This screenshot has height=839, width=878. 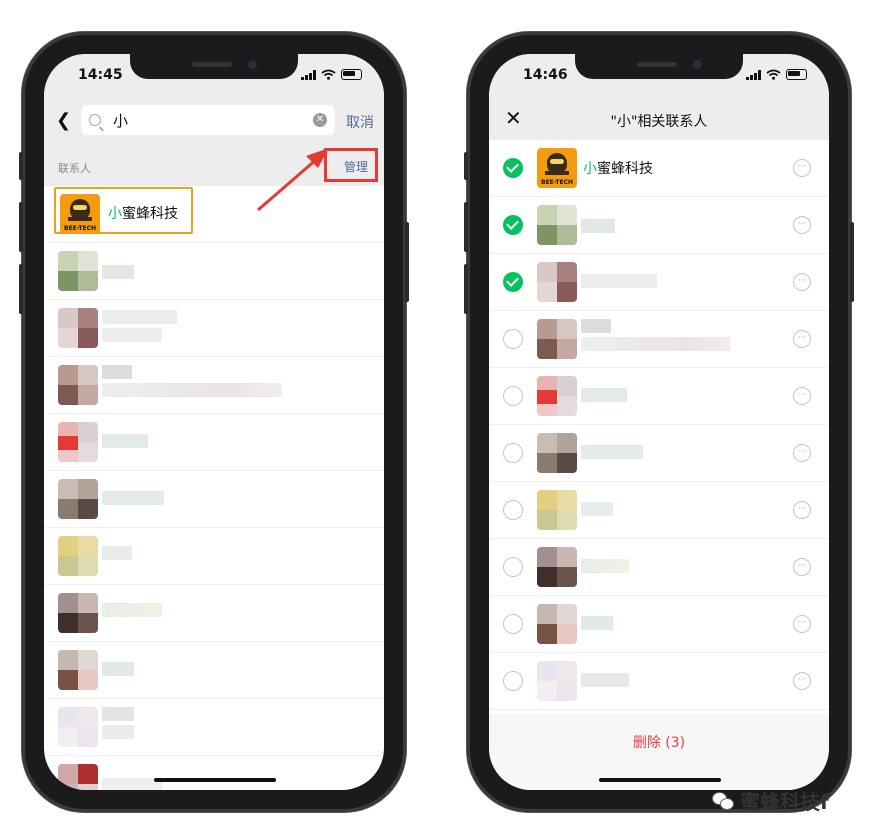 I want to click on back-icon: ❮, so click(x=63, y=120).